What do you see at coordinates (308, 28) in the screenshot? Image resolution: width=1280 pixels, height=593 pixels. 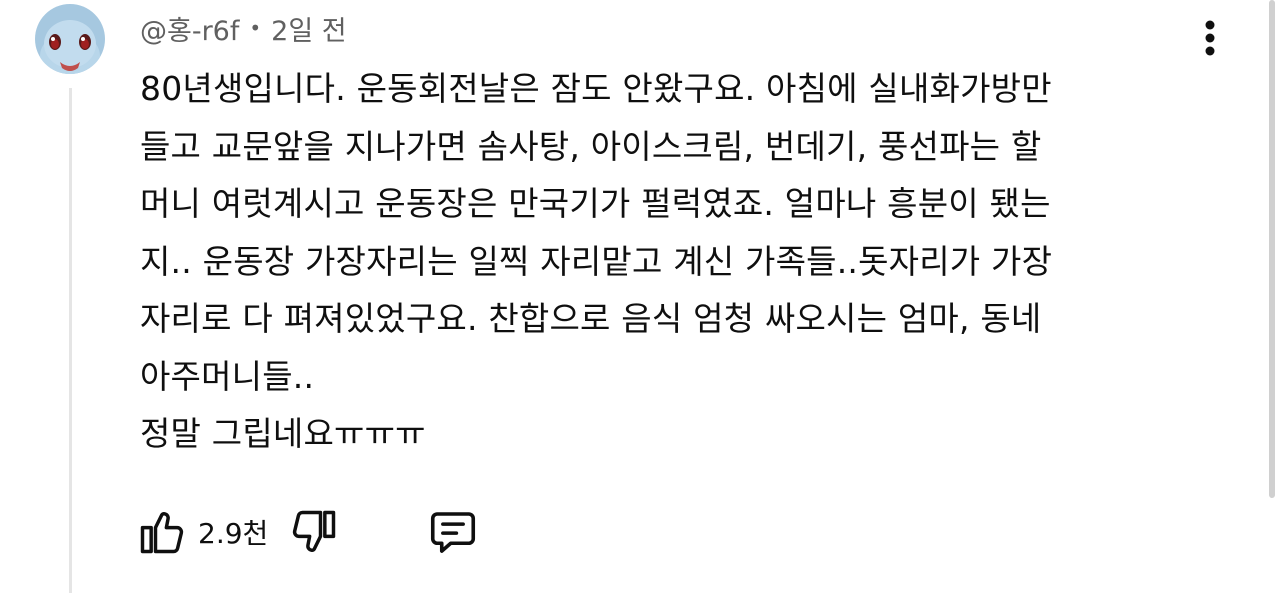 I see `comment-time: 2일 전` at bounding box center [308, 28].